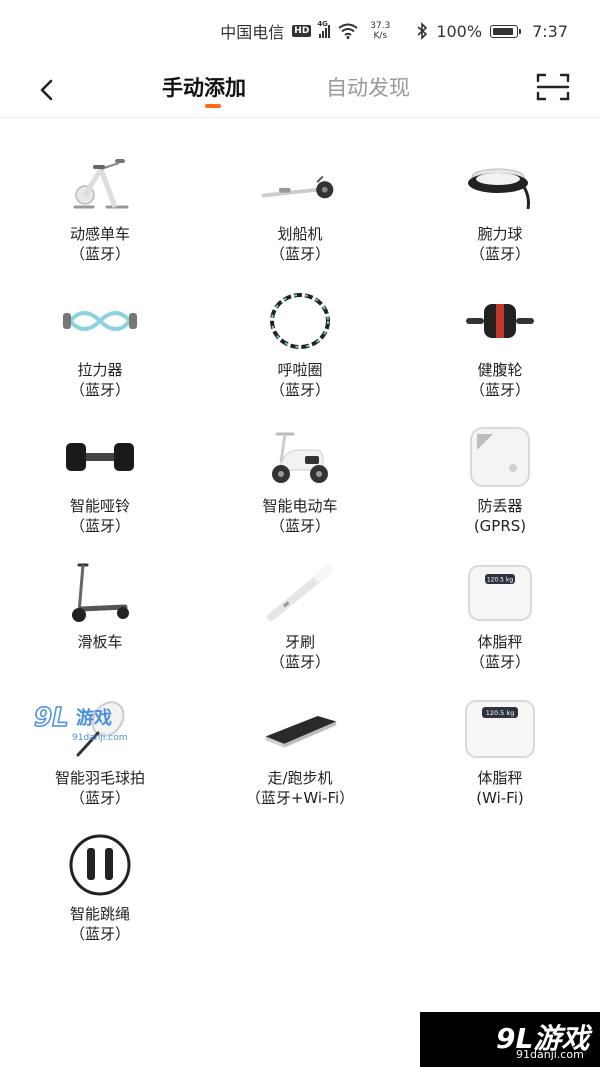  Describe the element at coordinates (500, 457) in the screenshot. I see `tracker-tag-icon` at that location.